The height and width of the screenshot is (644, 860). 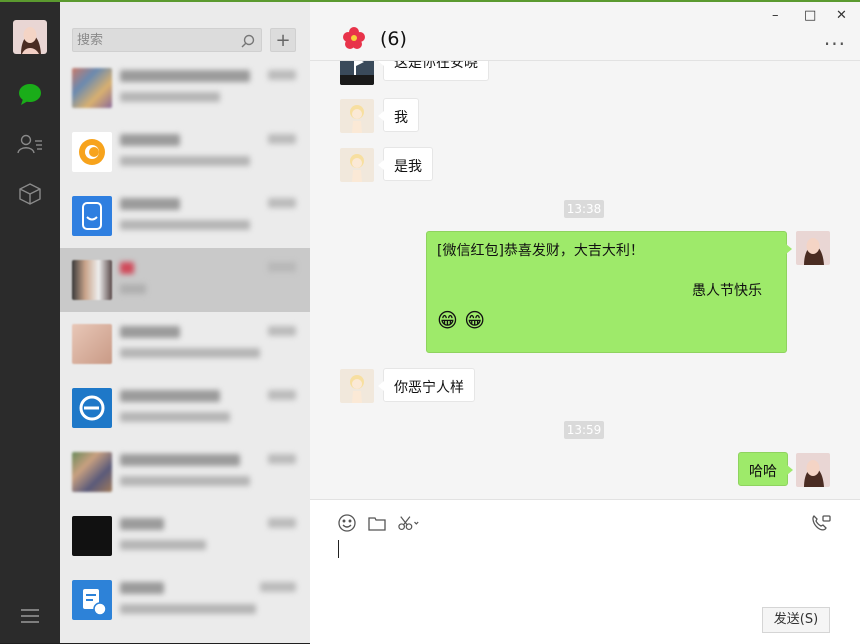 I want to click on message-text: 愚人节快乐, so click(x=727, y=291).